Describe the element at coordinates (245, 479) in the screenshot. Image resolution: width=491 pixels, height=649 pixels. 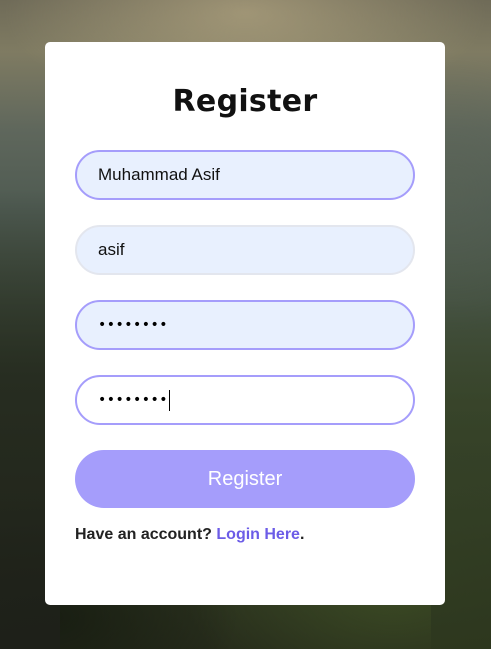
I see `register-button: Register` at that location.